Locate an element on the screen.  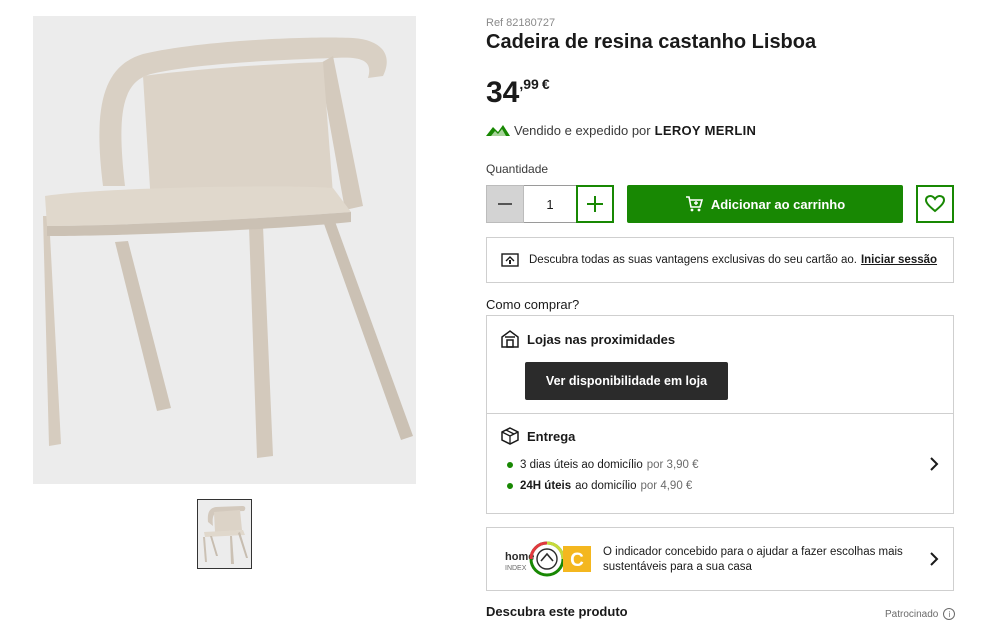
plus-icon is located at coordinates (595, 204).